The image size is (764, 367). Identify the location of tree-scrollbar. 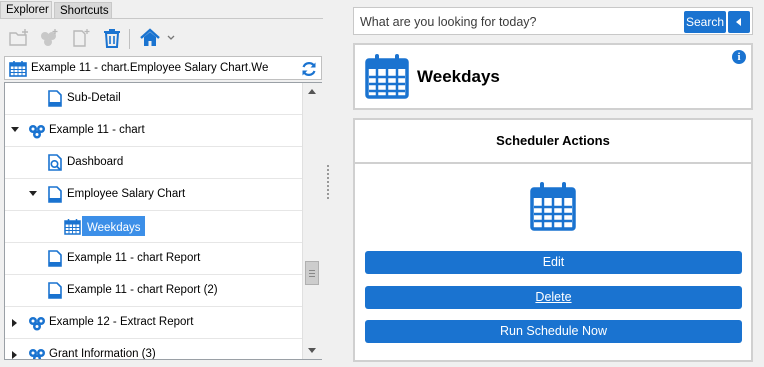
(312, 221).